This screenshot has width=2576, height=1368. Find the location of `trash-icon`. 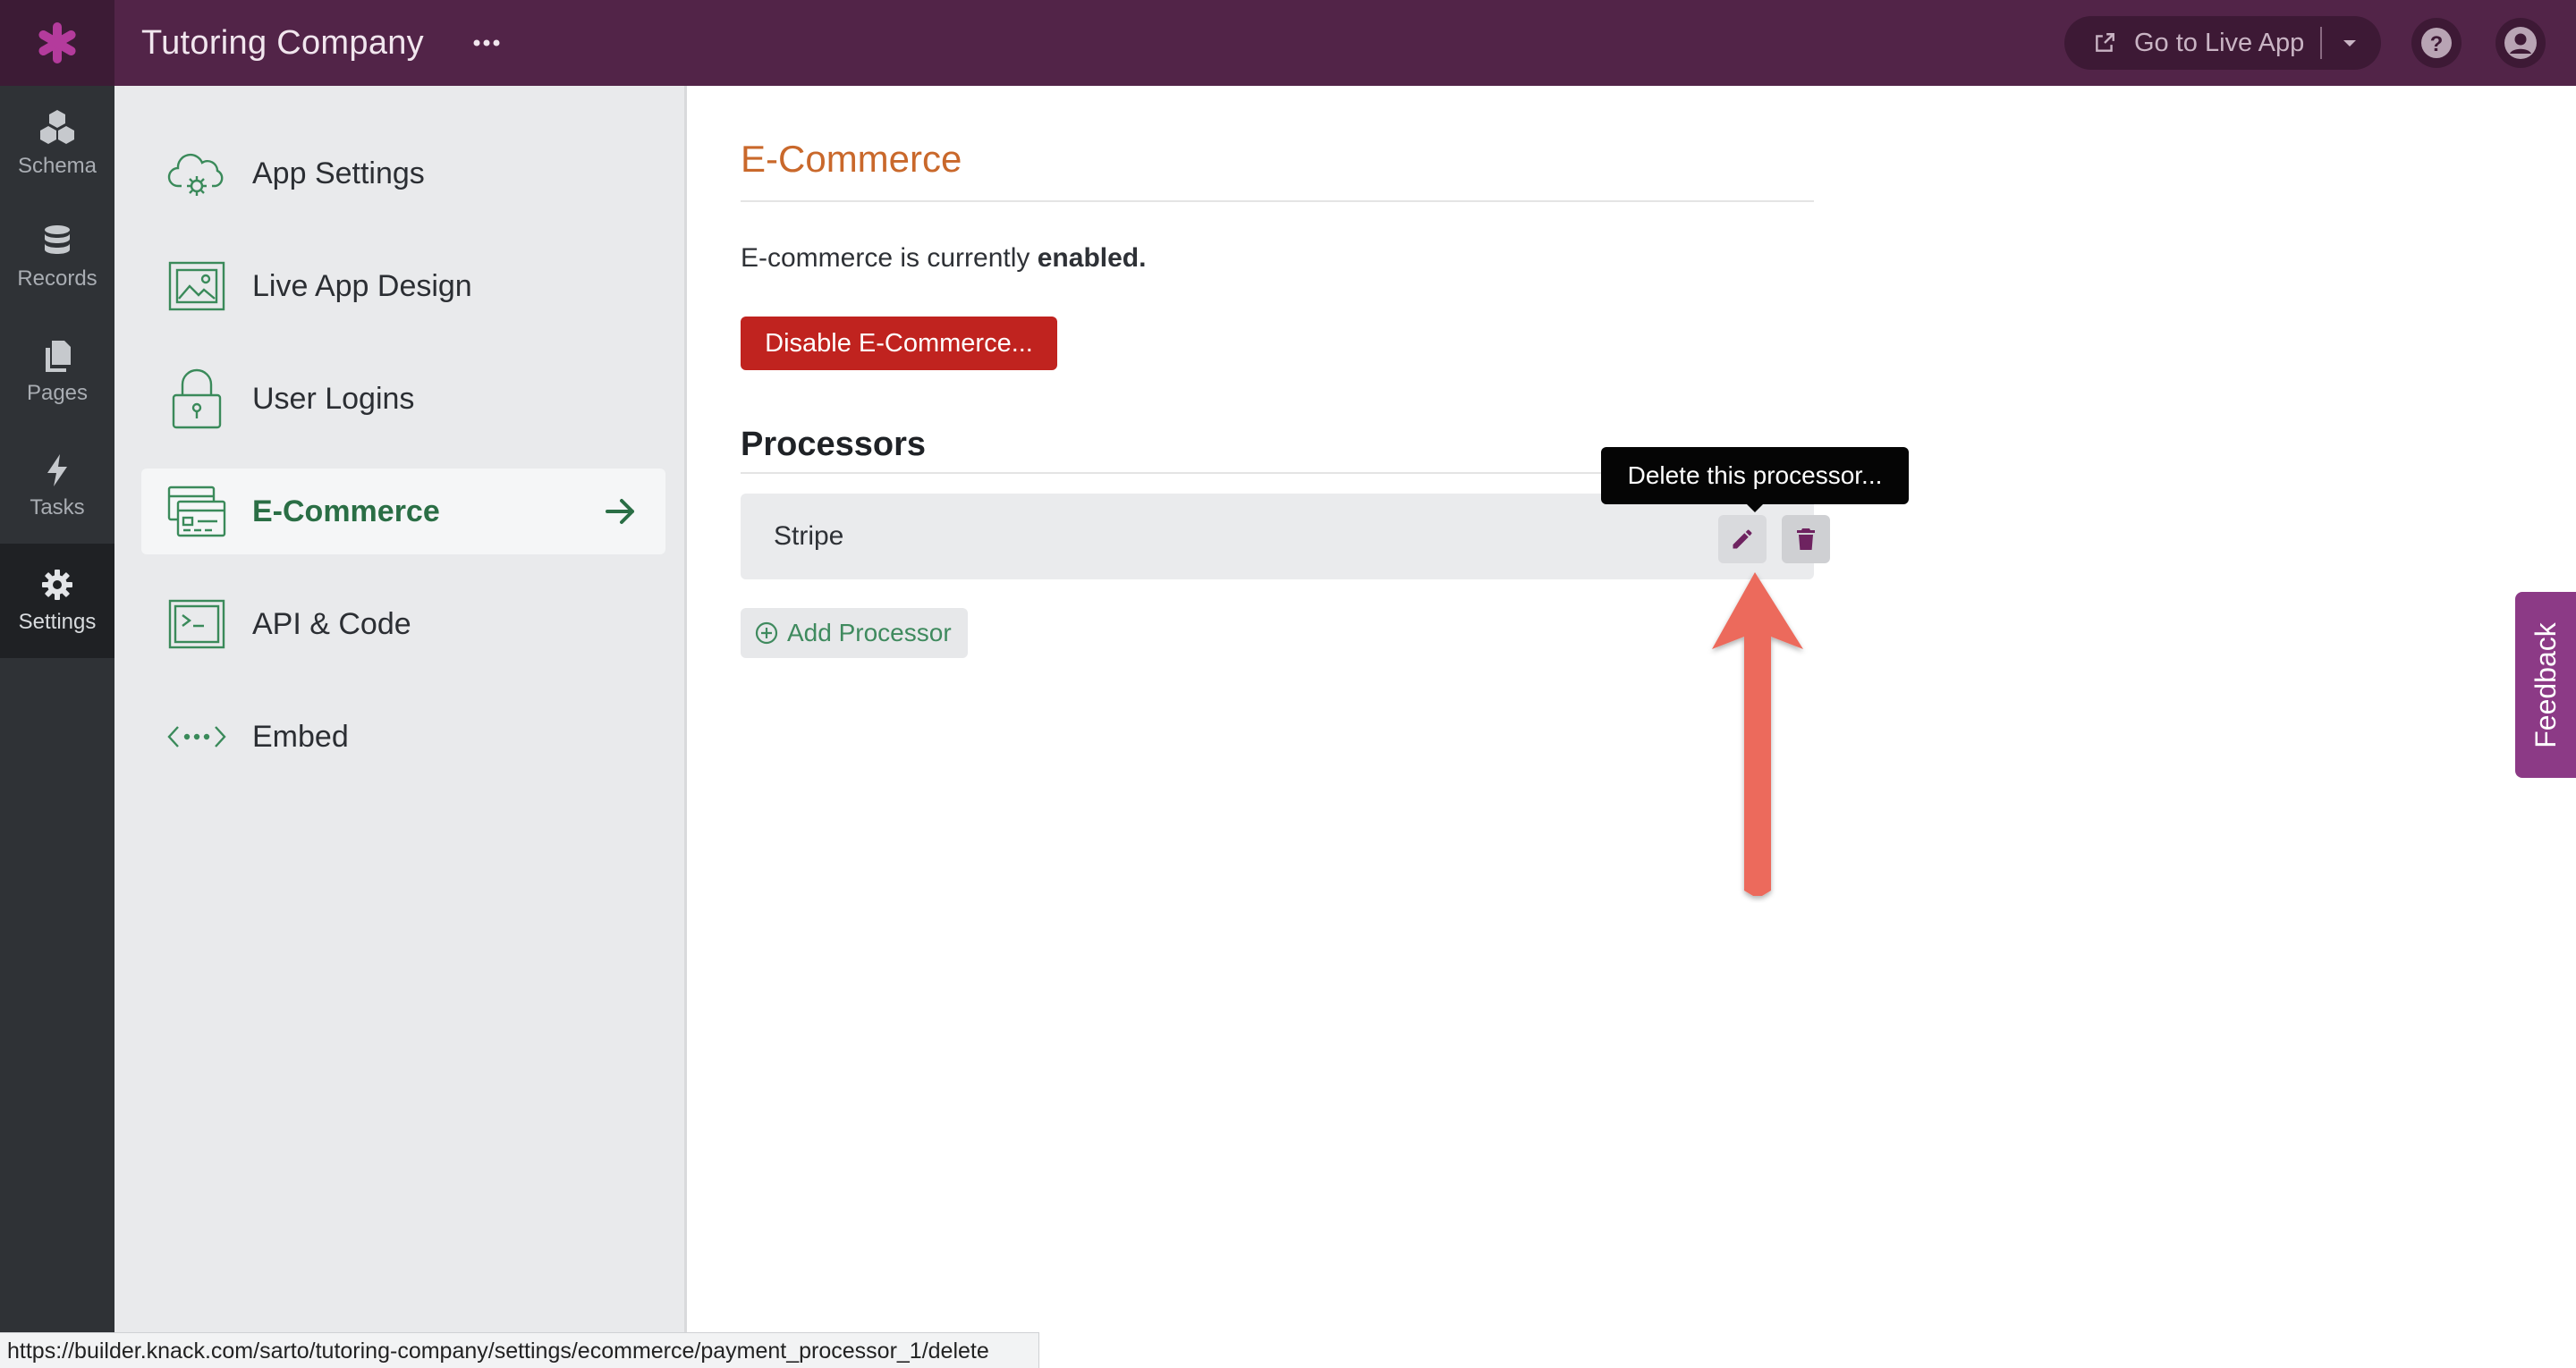

trash-icon is located at coordinates (1806, 539).